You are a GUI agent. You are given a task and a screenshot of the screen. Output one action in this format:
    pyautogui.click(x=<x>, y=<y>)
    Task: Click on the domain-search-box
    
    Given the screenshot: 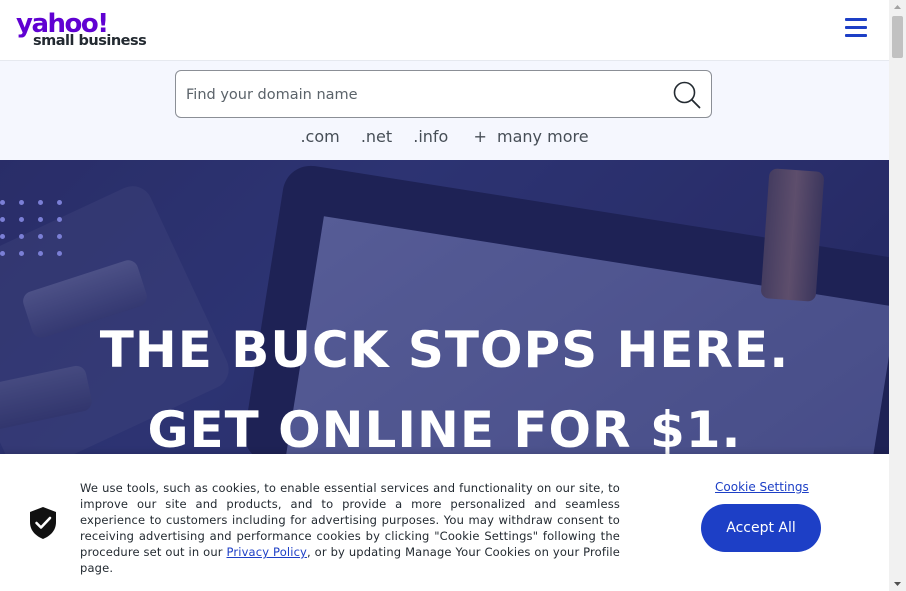 What is the action you would take?
    pyautogui.click(x=443, y=94)
    